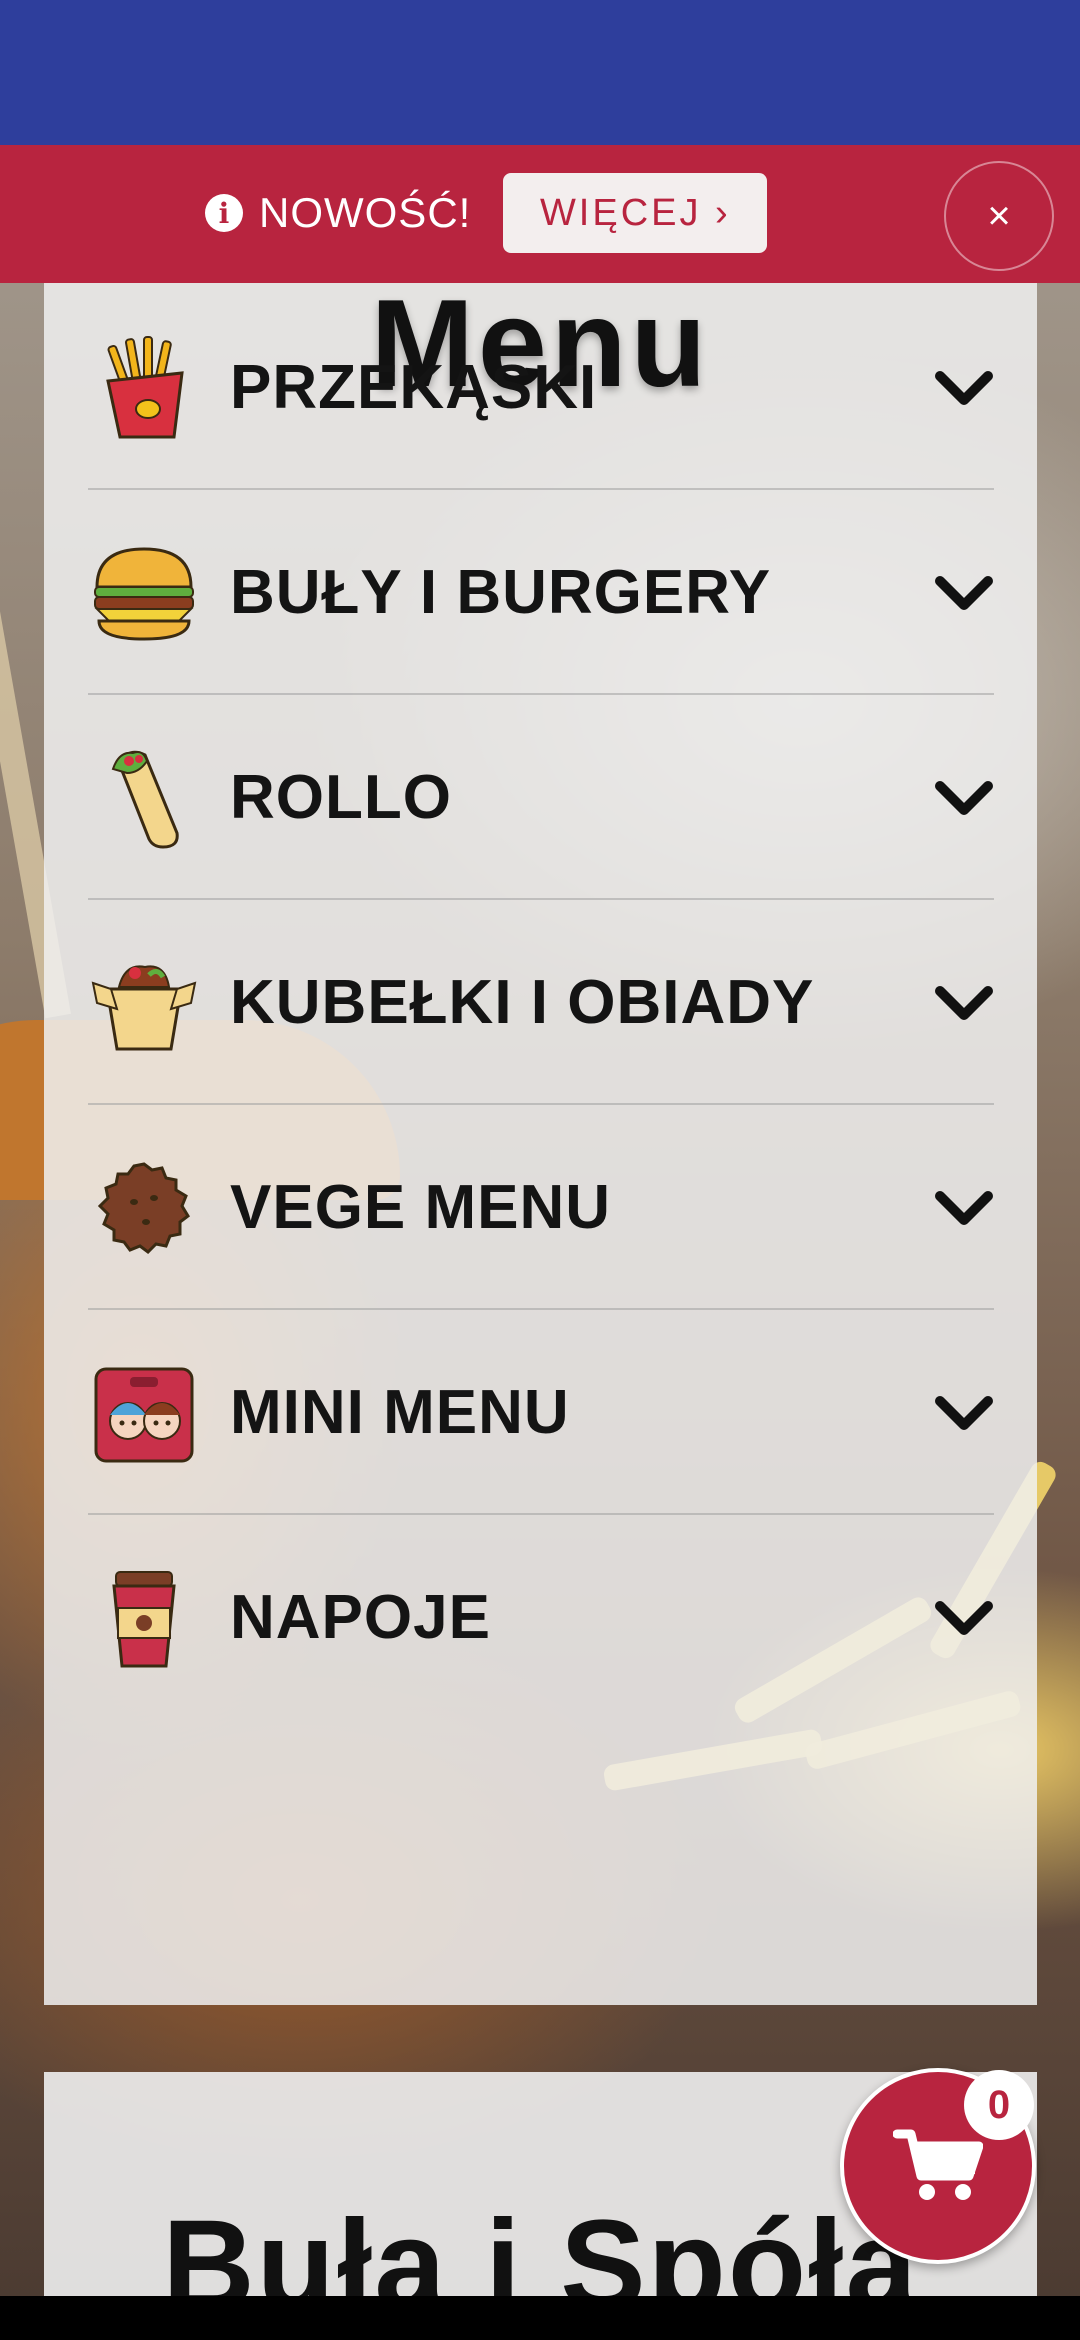  Describe the element at coordinates (144, 593) in the screenshot. I see `burger-icon` at that location.